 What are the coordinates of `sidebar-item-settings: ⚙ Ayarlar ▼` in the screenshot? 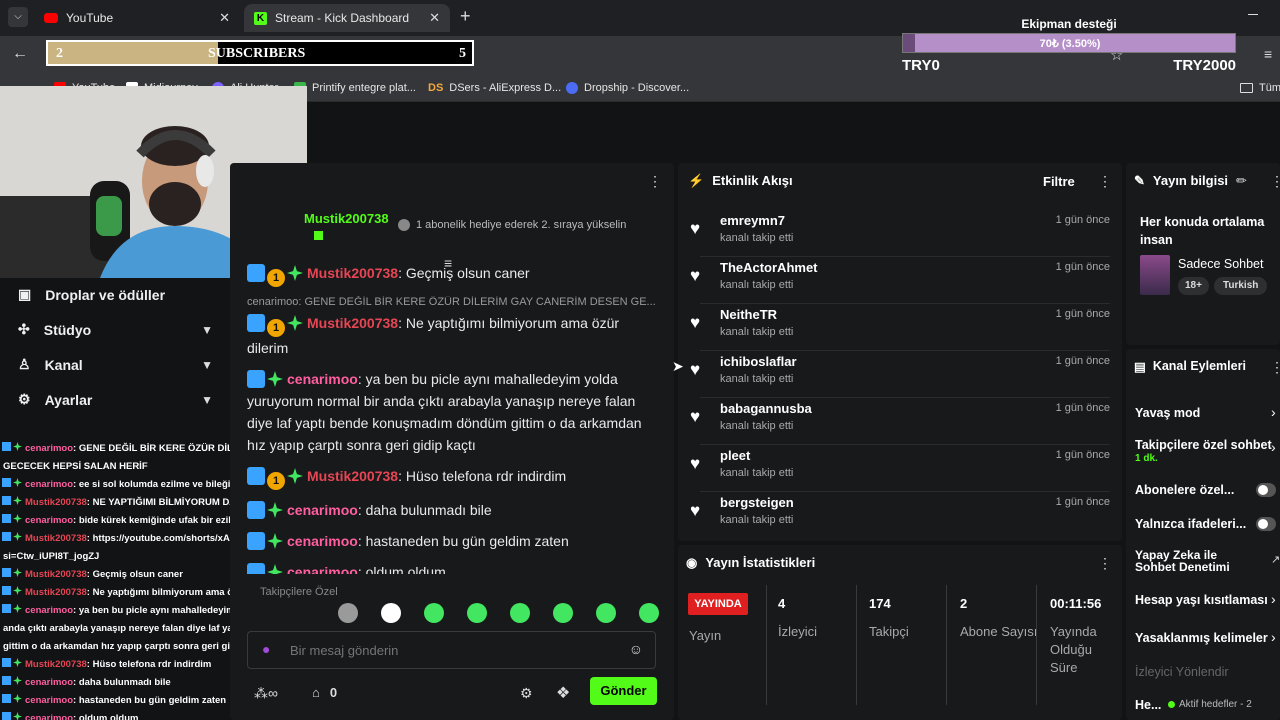 It's located at (115, 399).